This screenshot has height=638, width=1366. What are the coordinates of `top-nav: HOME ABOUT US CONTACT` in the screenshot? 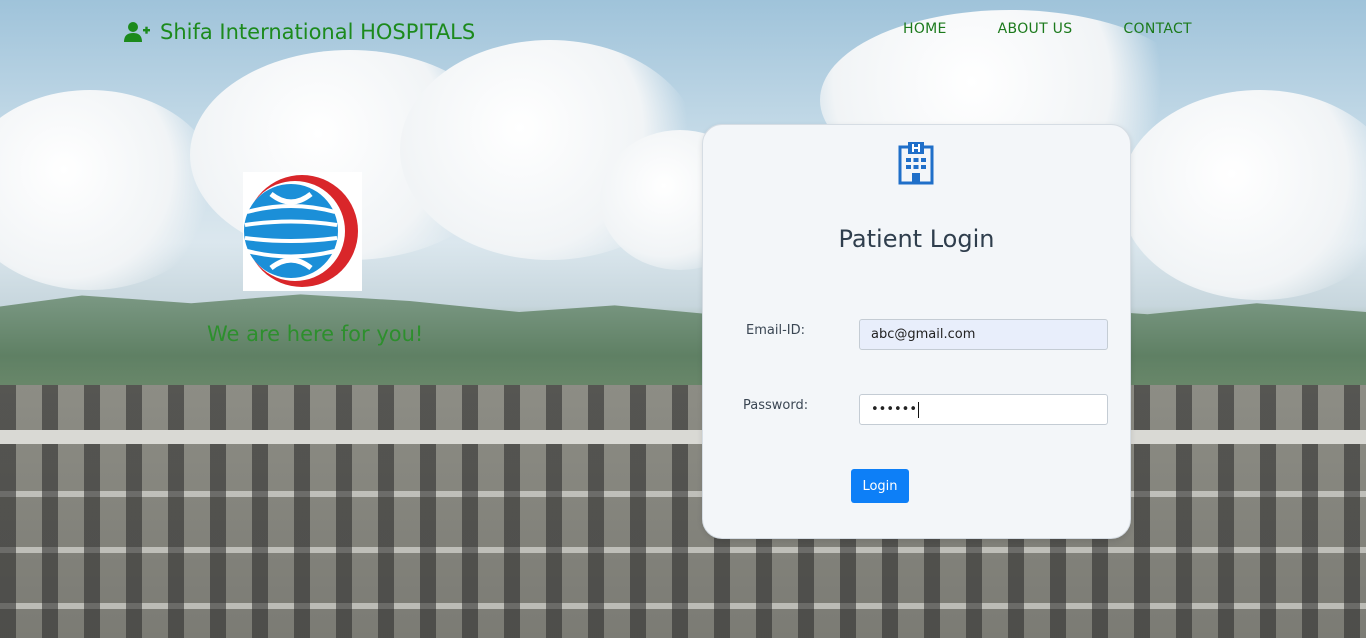 It's located at (1047, 29).